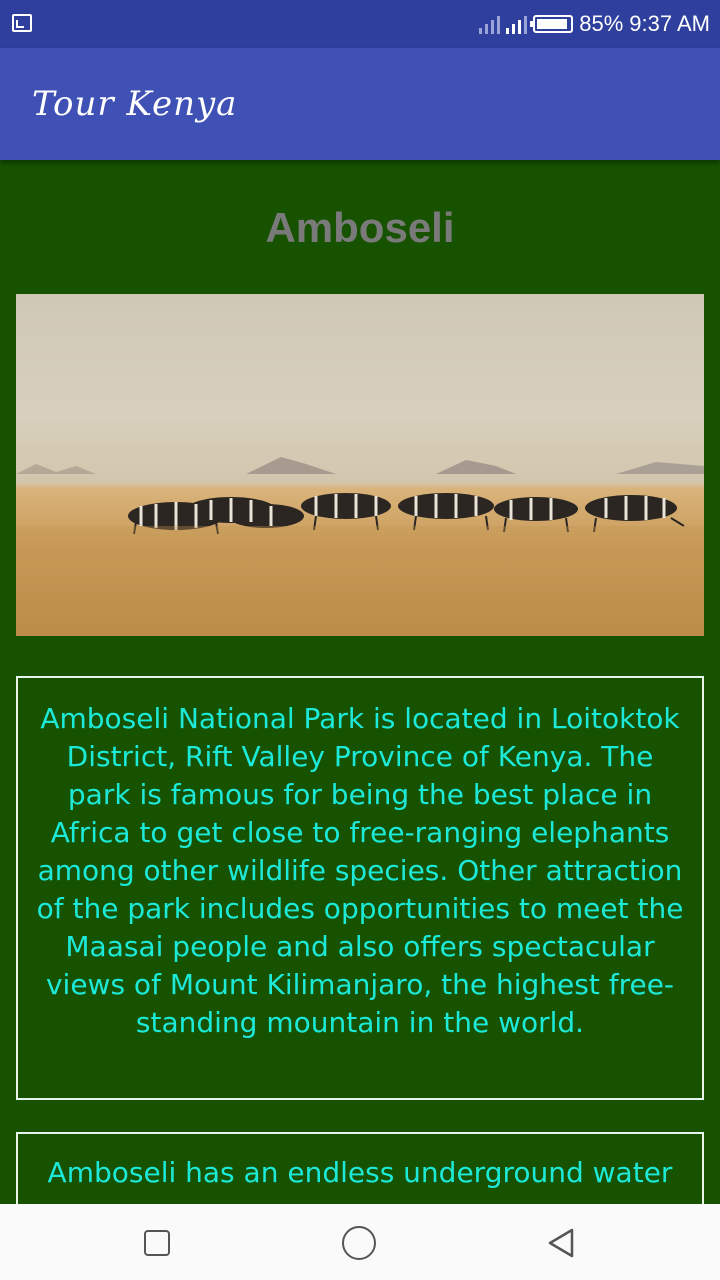 This screenshot has width=720, height=1280. Describe the element at coordinates (561, 1243) in the screenshot. I see `back-icon` at that location.